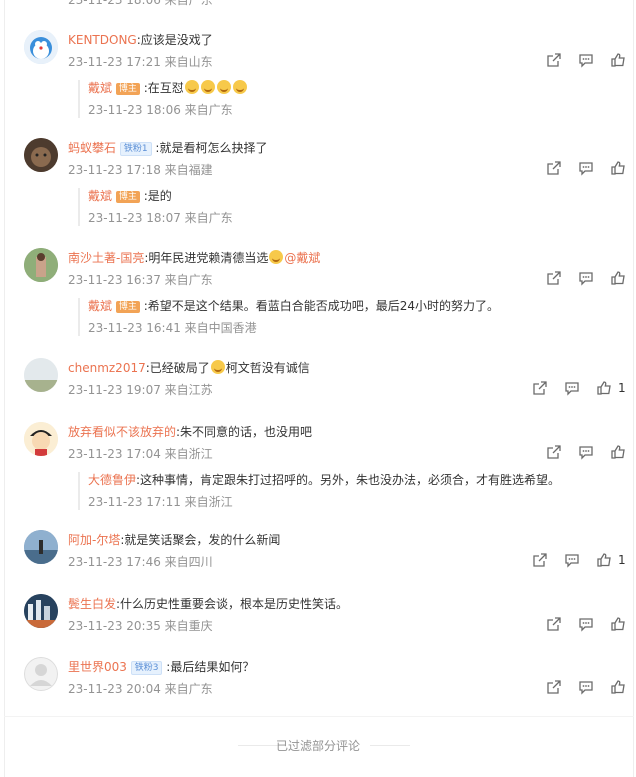 This screenshot has height=777, width=636. I want to click on comment-text-line: KENTDONG:应该是没戏了, so click(140, 40).